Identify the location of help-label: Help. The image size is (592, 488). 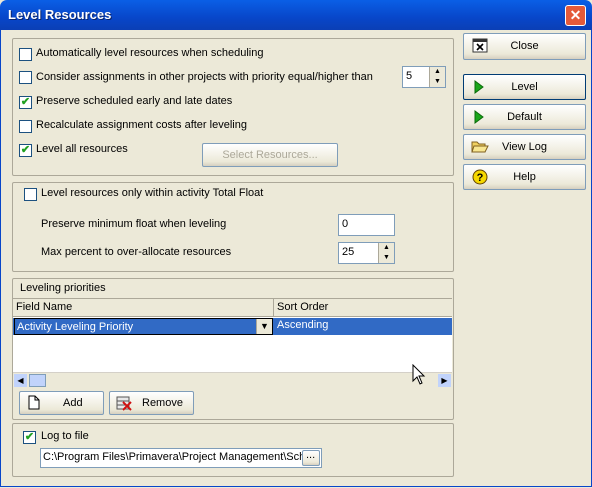
(524, 177).